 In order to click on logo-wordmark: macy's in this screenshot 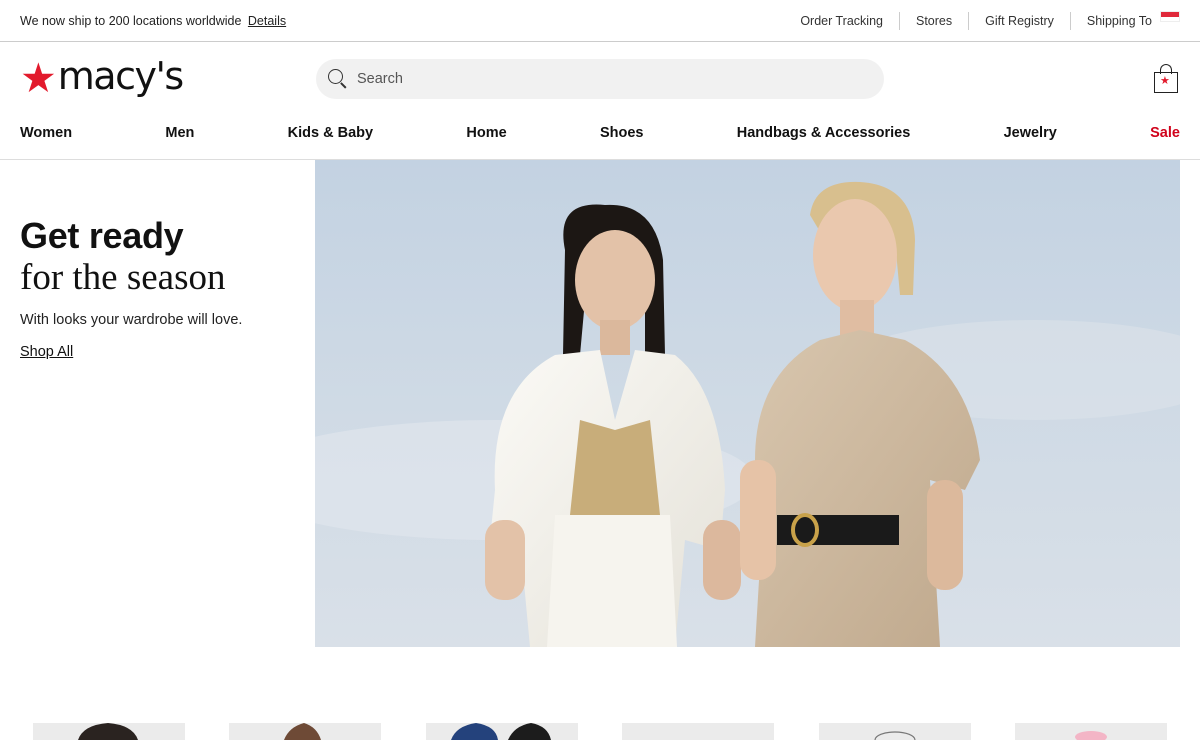, I will do `click(120, 76)`.